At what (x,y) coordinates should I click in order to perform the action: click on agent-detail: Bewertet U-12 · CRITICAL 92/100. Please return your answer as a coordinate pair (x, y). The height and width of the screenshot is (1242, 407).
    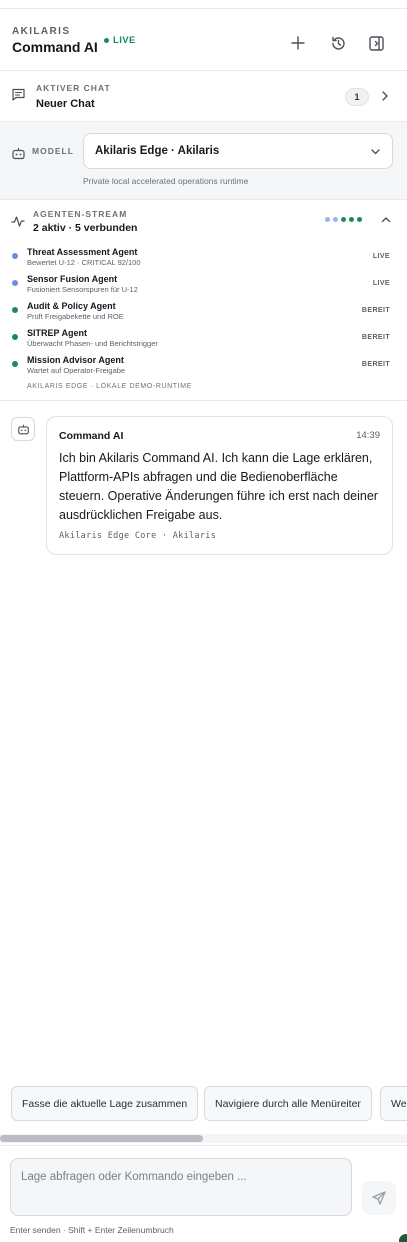
    Looking at the image, I should click on (84, 262).